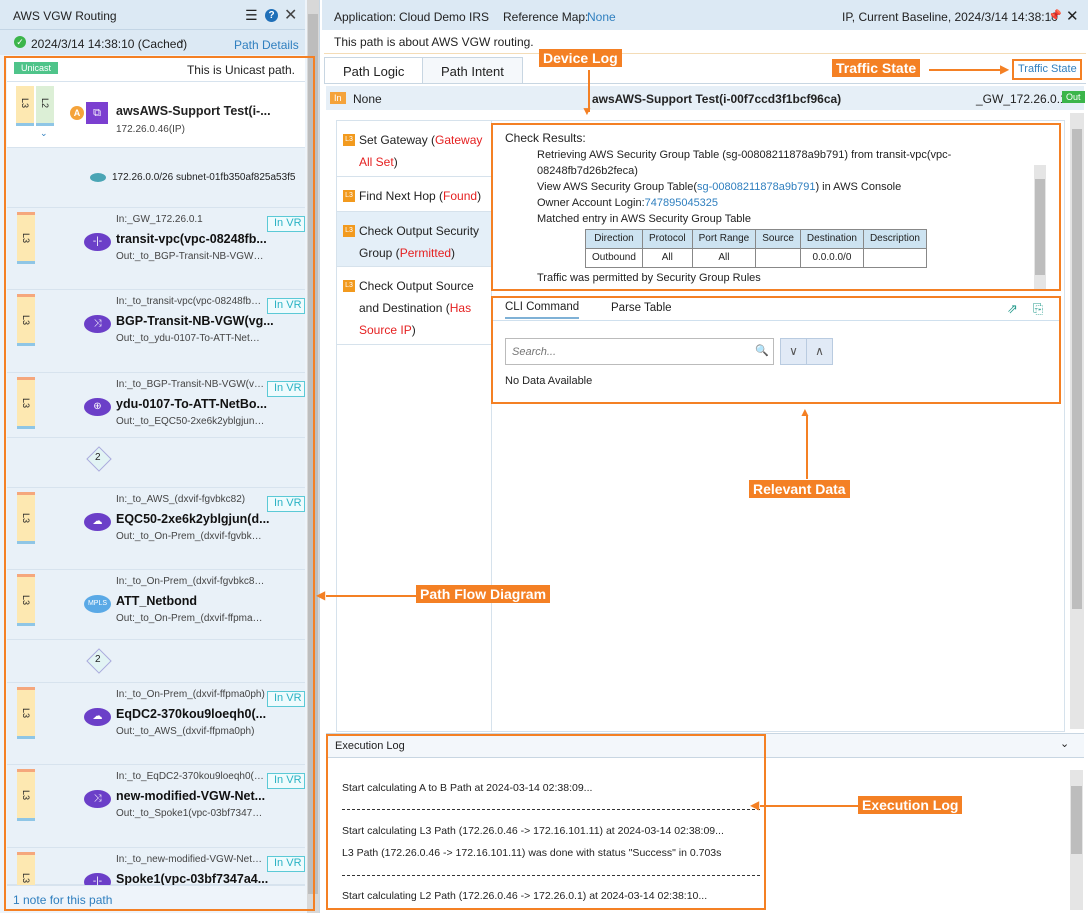  Describe the element at coordinates (1064, 743) in the screenshot. I see `collapse-chevron-icon: ⌄` at that location.